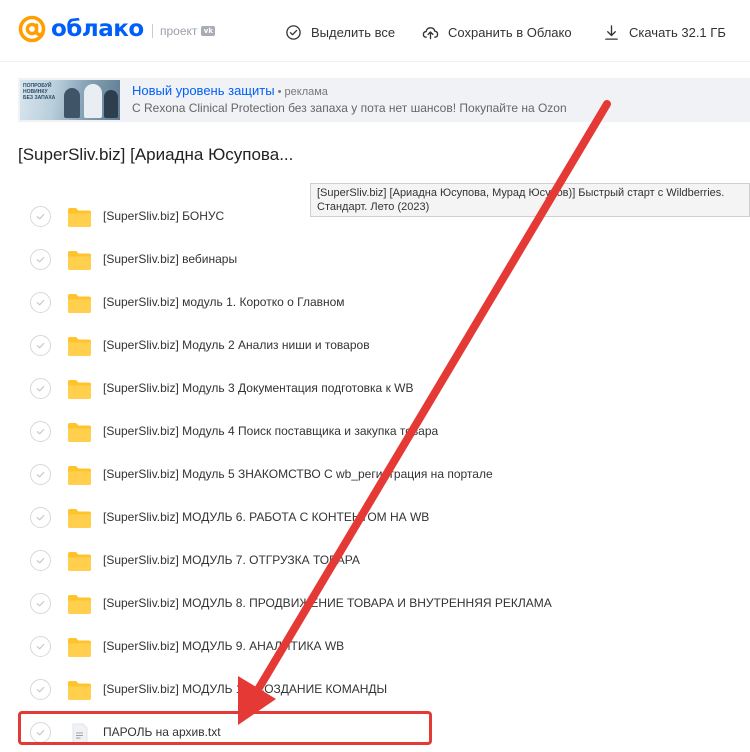 This screenshot has height=752, width=750. I want to click on annotation-highlight-box, so click(225, 728).